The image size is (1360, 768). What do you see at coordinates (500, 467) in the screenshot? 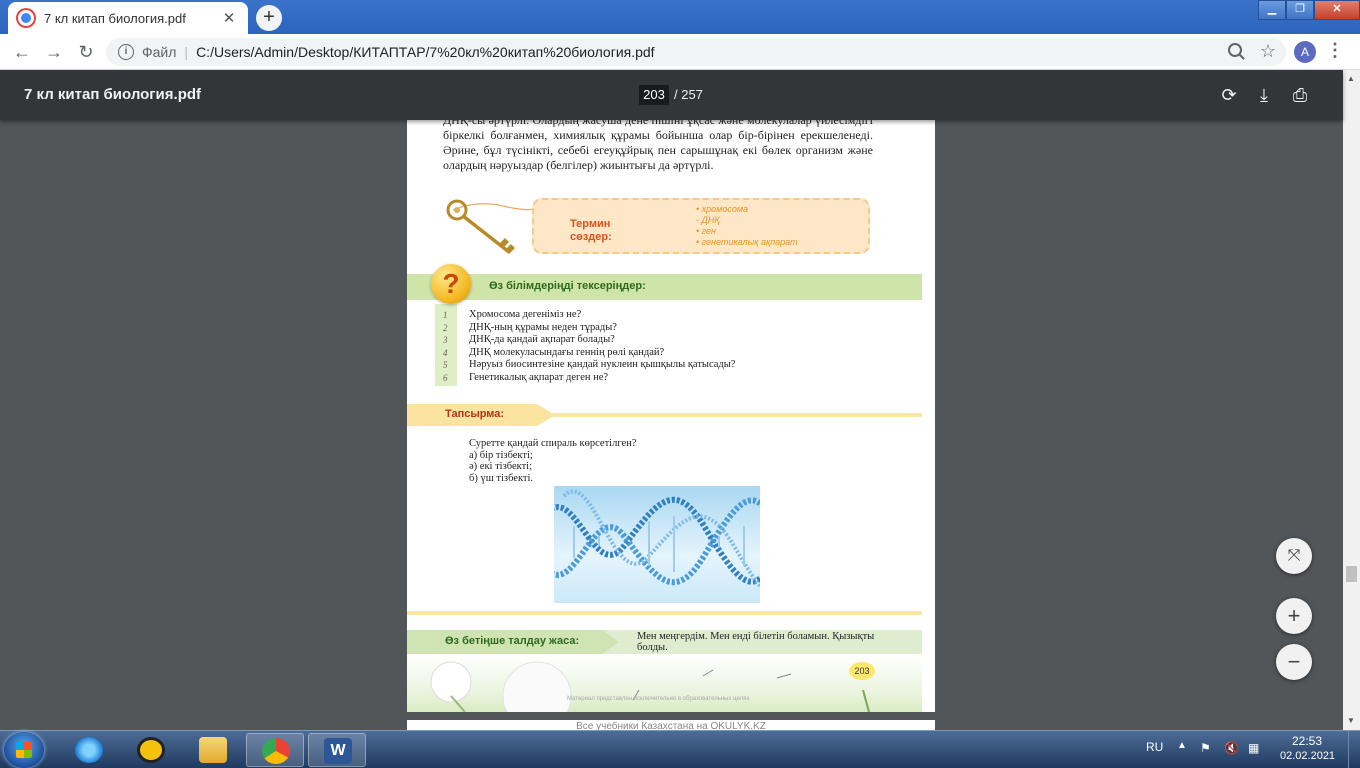
I see `task-option: ә) екі тізбекті;` at bounding box center [500, 467].